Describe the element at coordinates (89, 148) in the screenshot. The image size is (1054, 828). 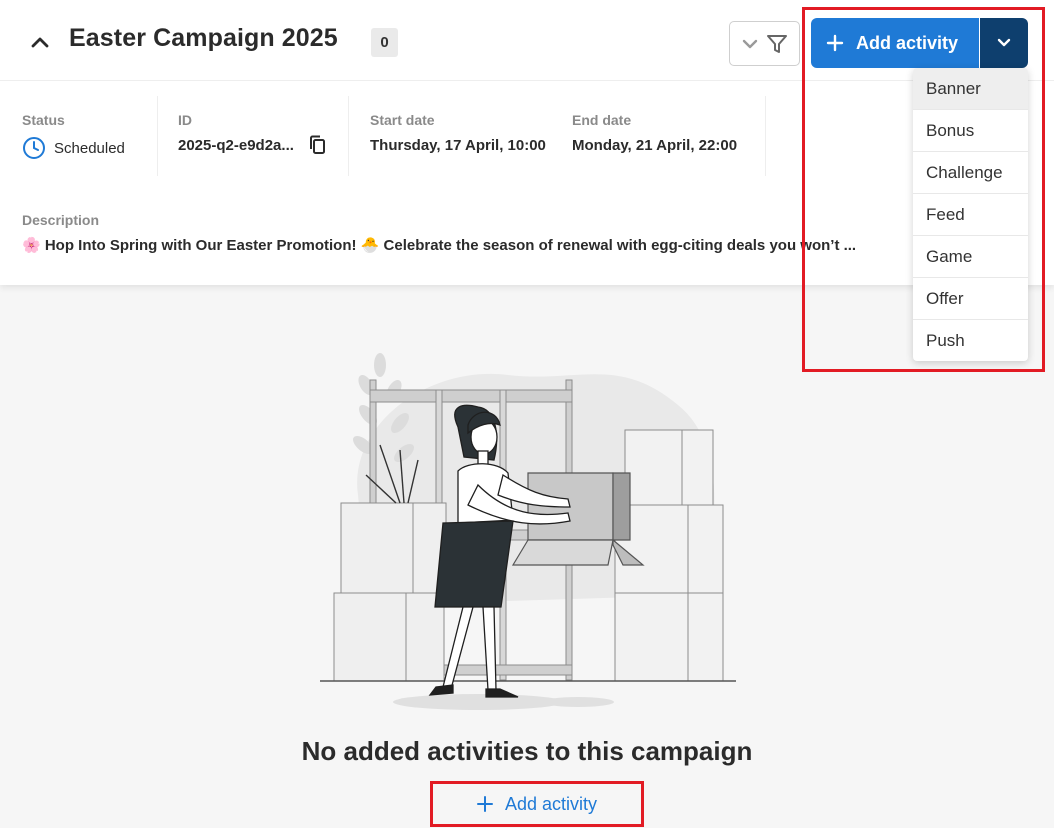
I see `status-text: Scheduled` at that location.